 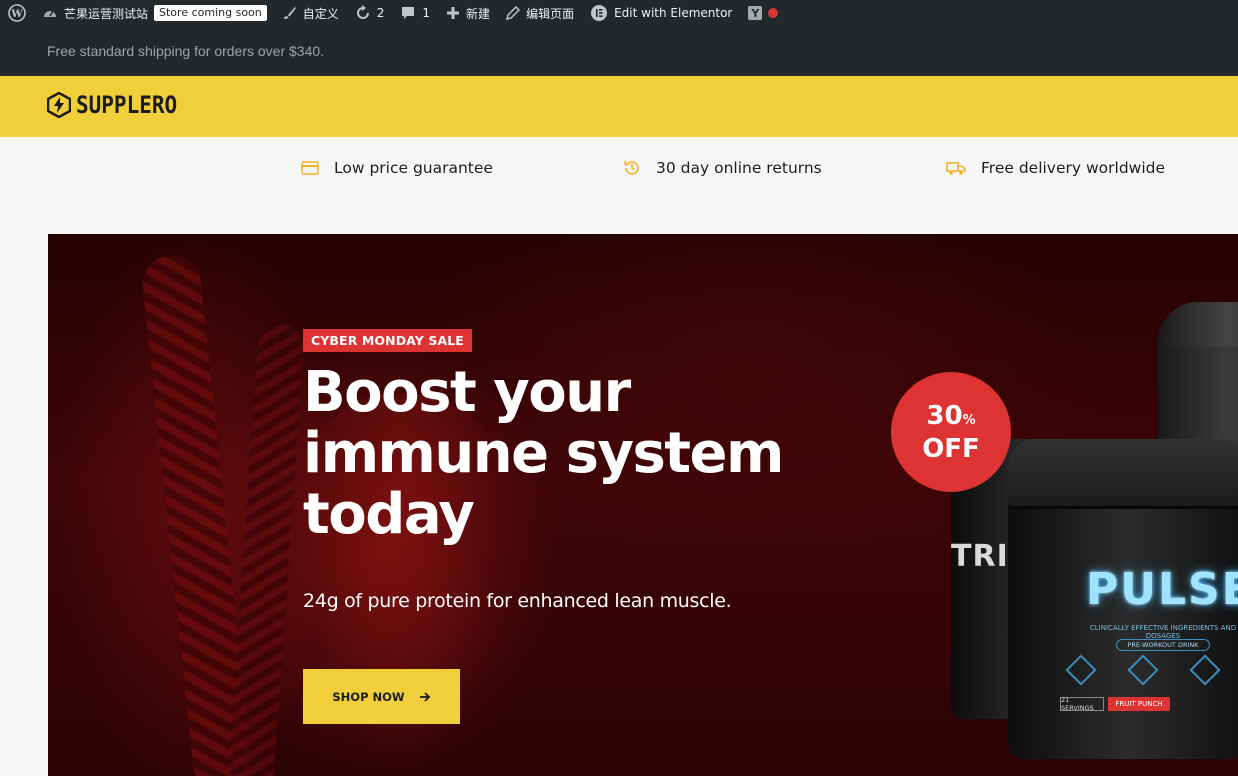 I want to click on edit-with-elementor-button: Edit with Elementor, so click(x=661, y=13).